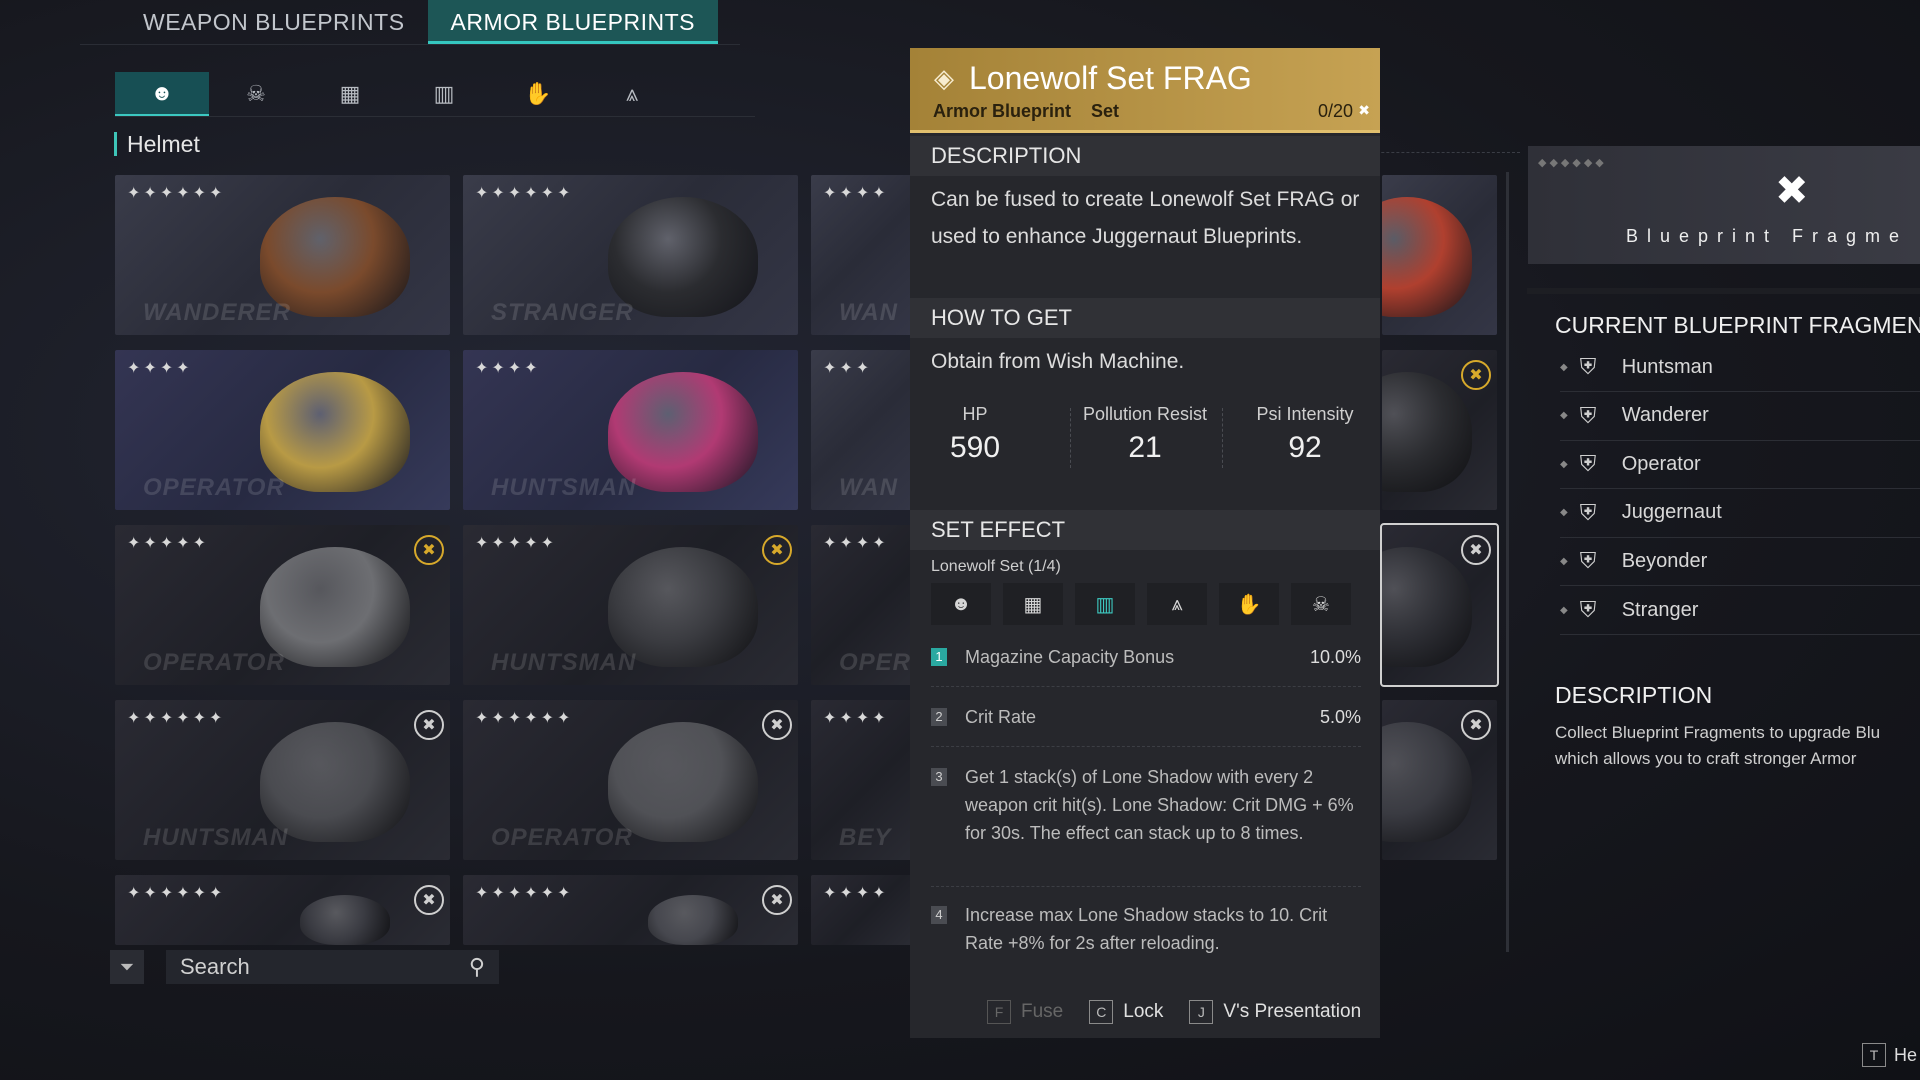  What do you see at coordinates (1439, 255) in the screenshot?
I see `blueprint-card` at bounding box center [1439, 255].